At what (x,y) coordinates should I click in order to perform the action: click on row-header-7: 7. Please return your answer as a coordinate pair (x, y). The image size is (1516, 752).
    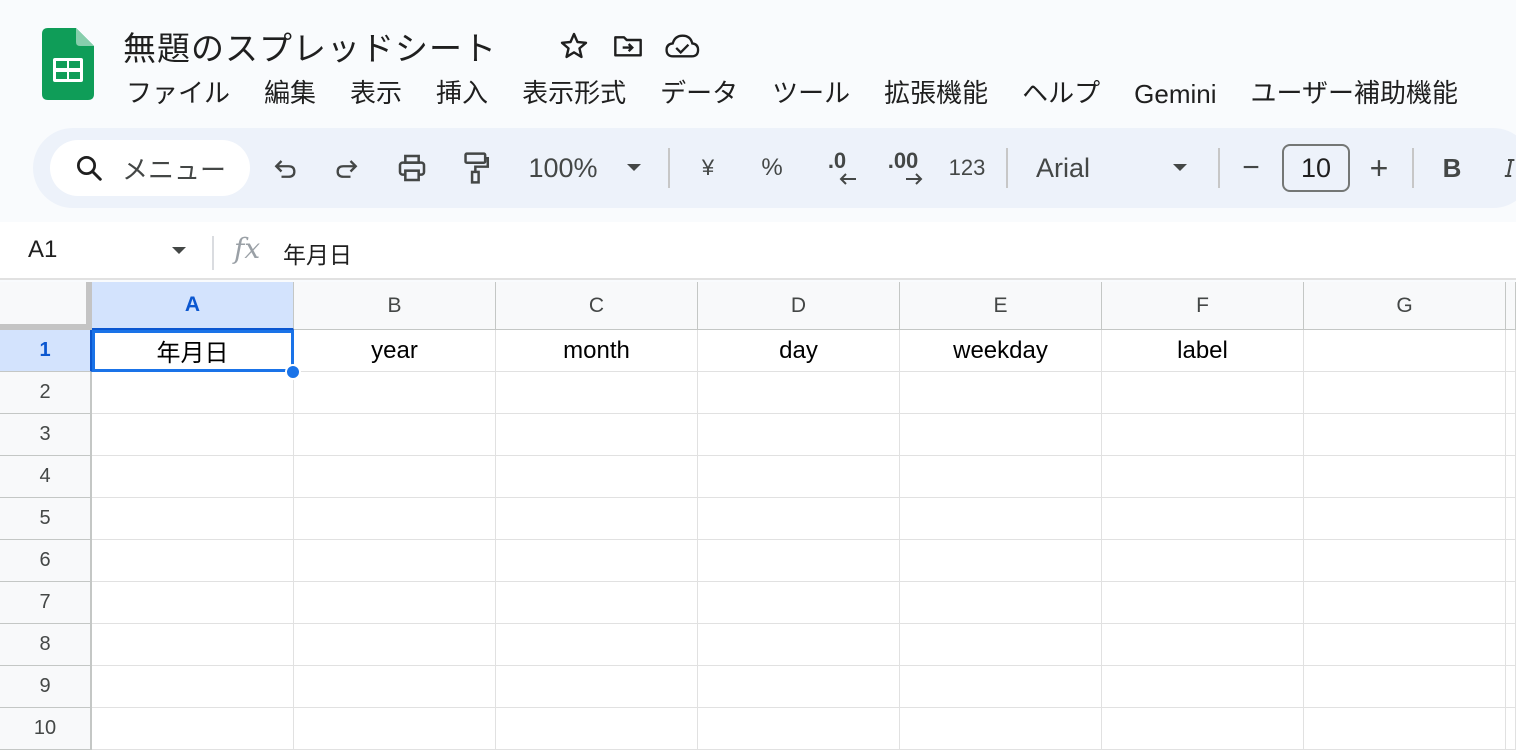
    Looking at the image, I should click on (46, 603).